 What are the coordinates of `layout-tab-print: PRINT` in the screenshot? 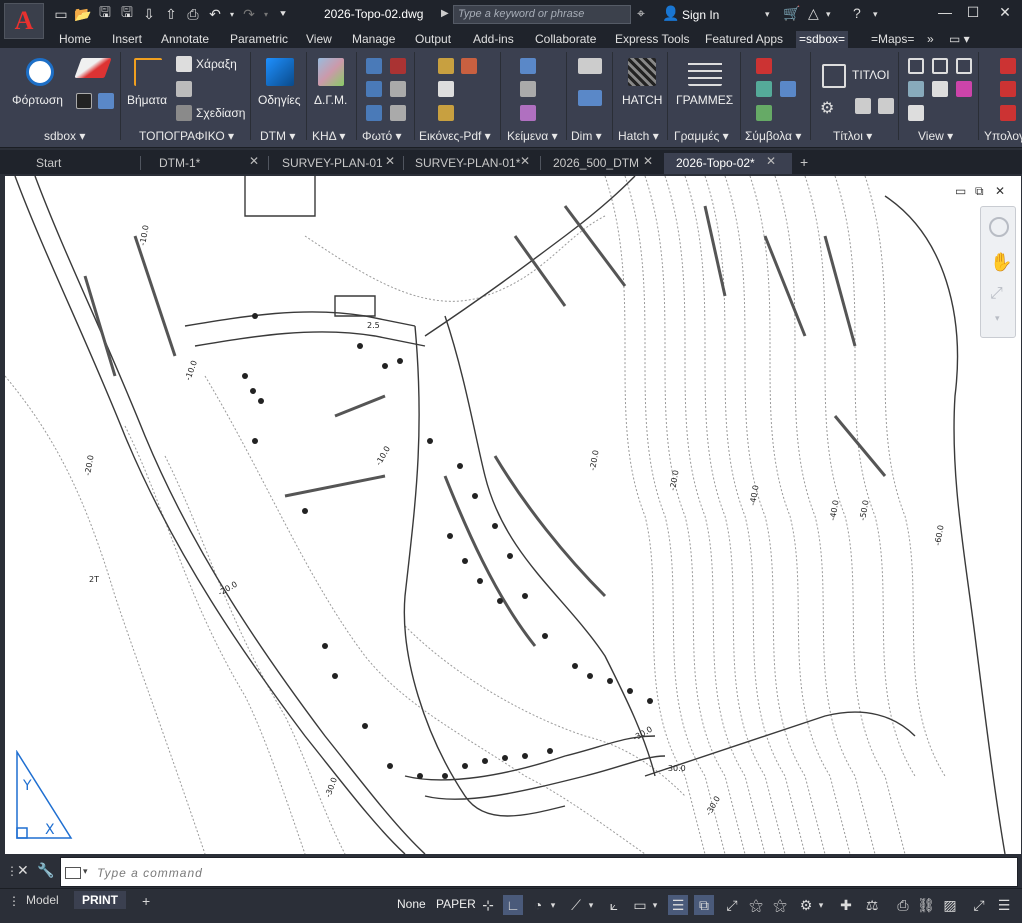 It's located at (100, 900).